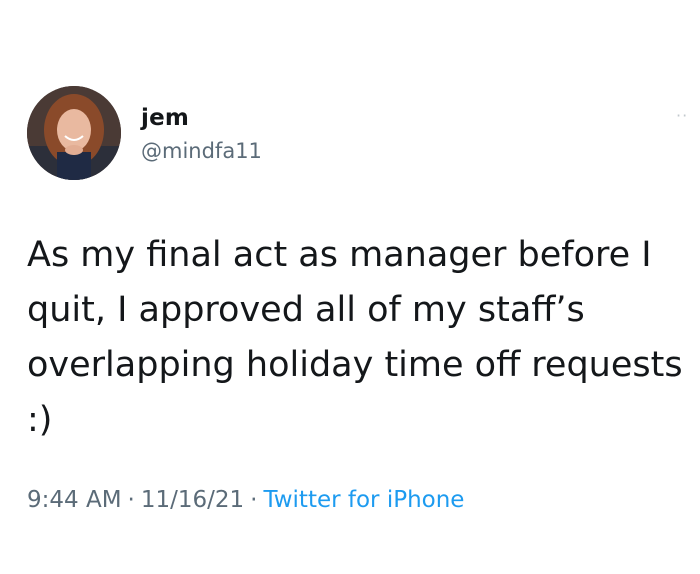  Describe the element at coordinates (245, 500) in the screenshot. I see `tweet-meta: 9:44 AM · 11/16/21 · Twitter for iPhone` at that location.